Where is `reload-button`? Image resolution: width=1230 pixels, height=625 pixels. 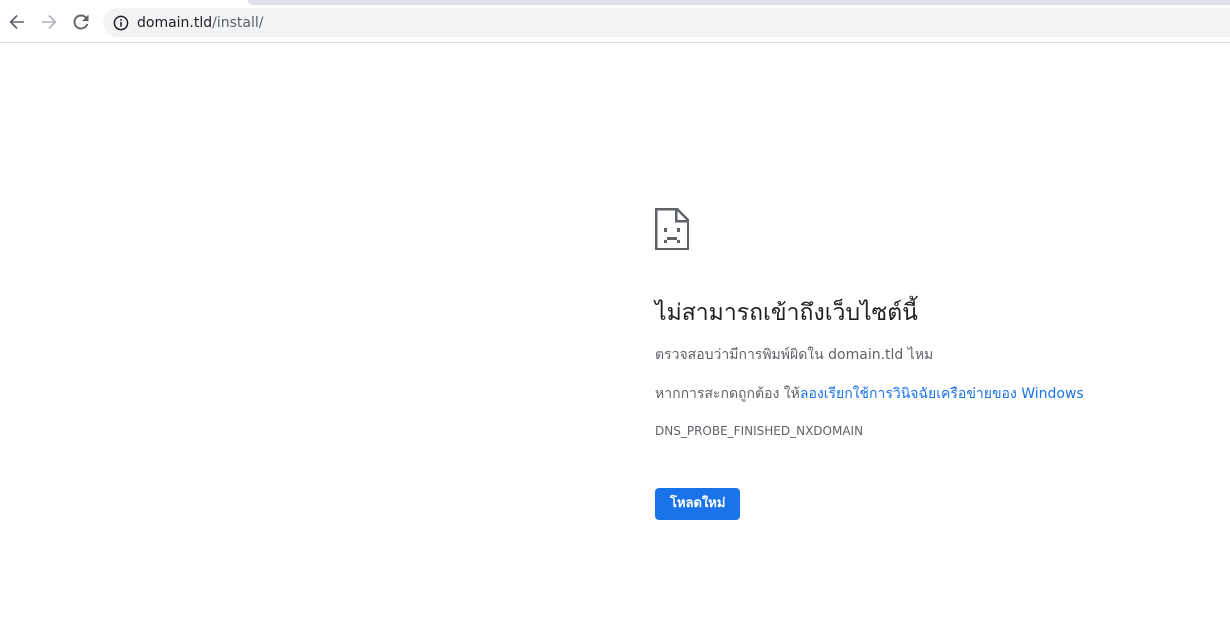
reload-button is located at coordinates (81, 22).